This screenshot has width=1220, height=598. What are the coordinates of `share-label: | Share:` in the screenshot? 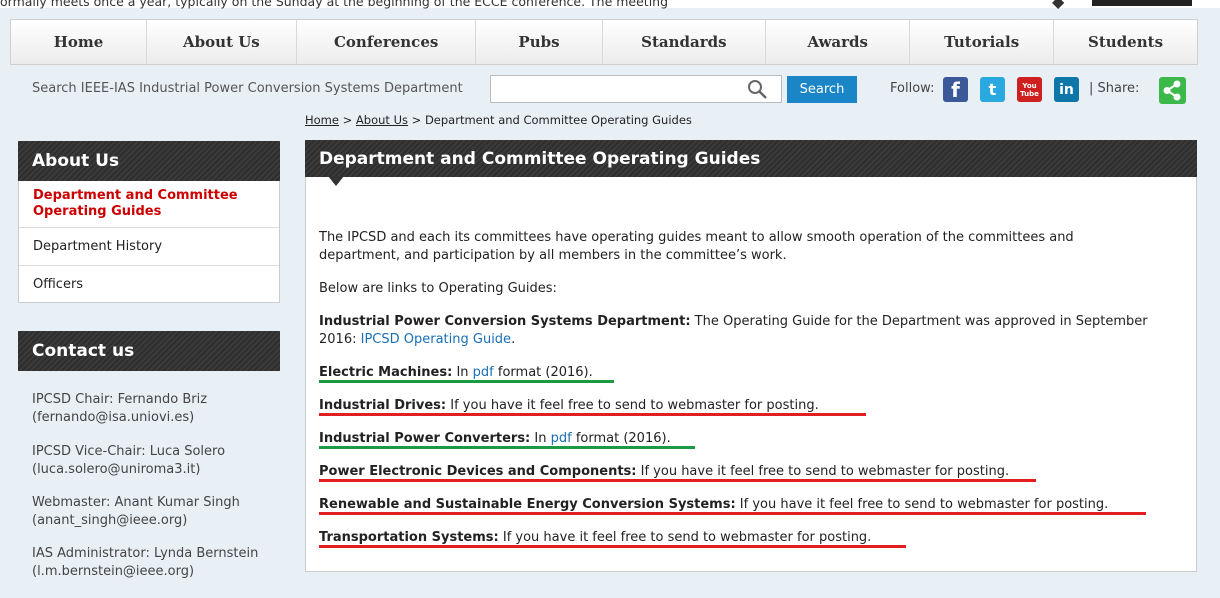 It's located at (1114, 88).